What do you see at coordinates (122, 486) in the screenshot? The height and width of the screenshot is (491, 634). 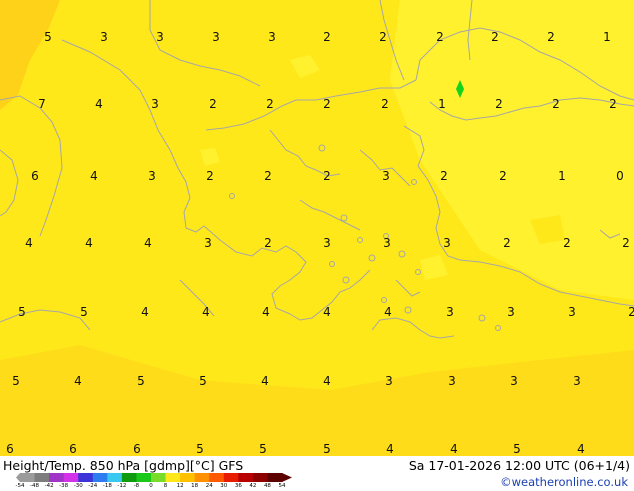 I see `scale-label: -12` at bounding box center [122, 486].